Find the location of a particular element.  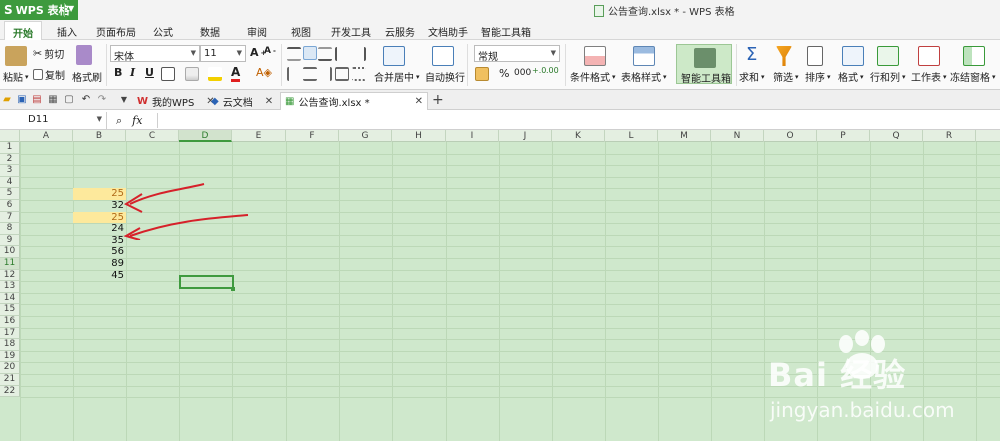

close-icon: ✕ is located at coordinates (269, 101).